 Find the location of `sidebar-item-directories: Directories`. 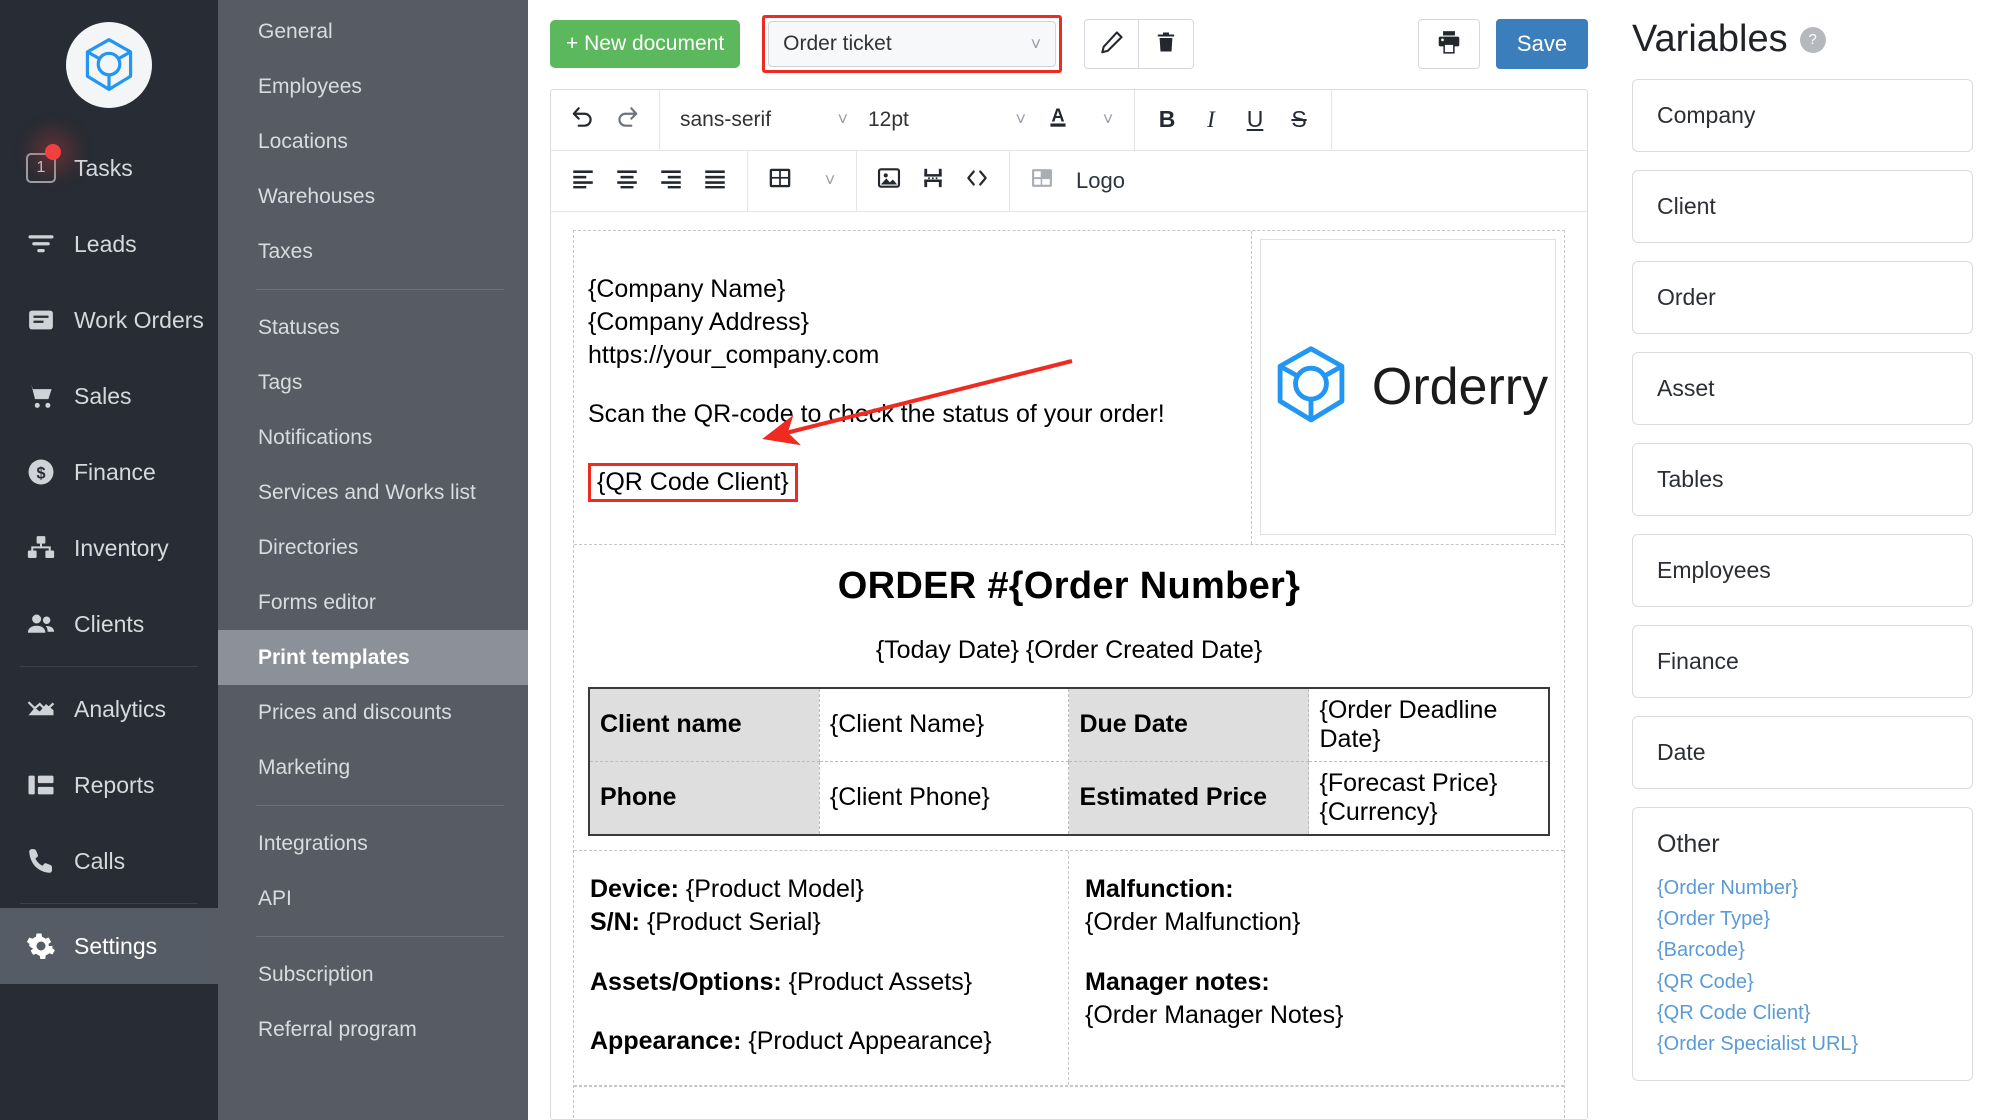

sidebar-item-directories: Directories is located at coordinates (373, 547).